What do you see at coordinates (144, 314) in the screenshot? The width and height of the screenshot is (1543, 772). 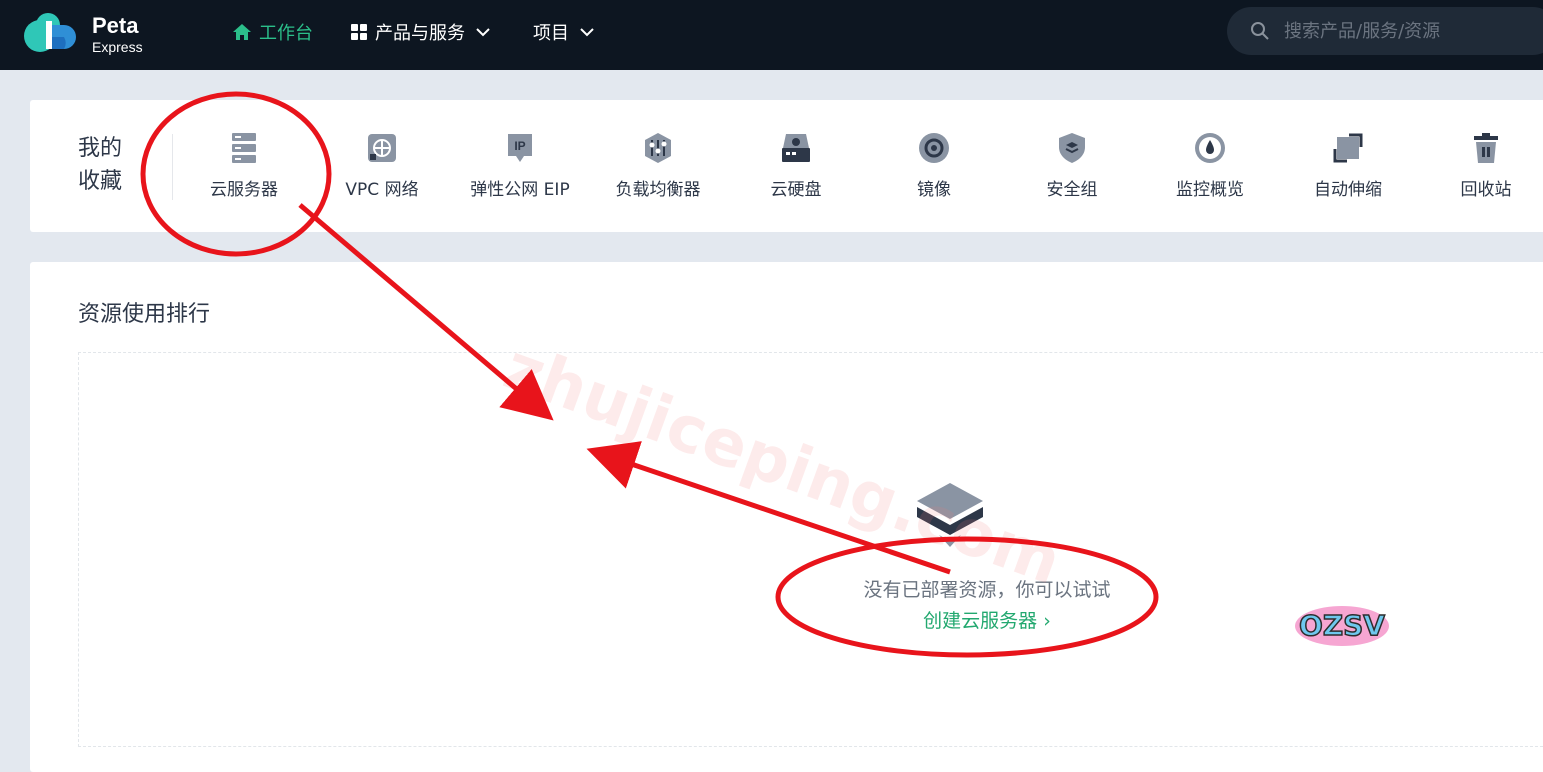 I see `resource-usage-title: 资源使用排行` at bounding box center [144, 314].